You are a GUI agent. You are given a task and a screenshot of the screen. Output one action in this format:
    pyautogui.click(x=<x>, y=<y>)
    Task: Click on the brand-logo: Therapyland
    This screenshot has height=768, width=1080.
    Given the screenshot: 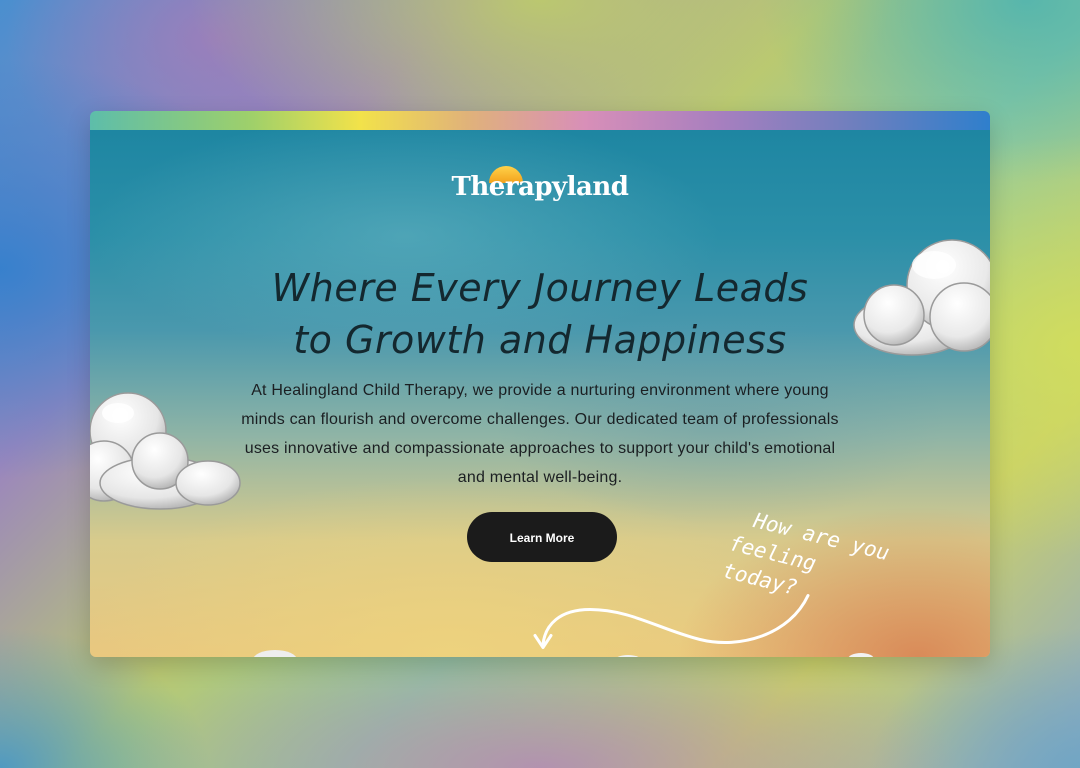 What is the action you would take?
    pyautogui.click(x=540, y=184)
    